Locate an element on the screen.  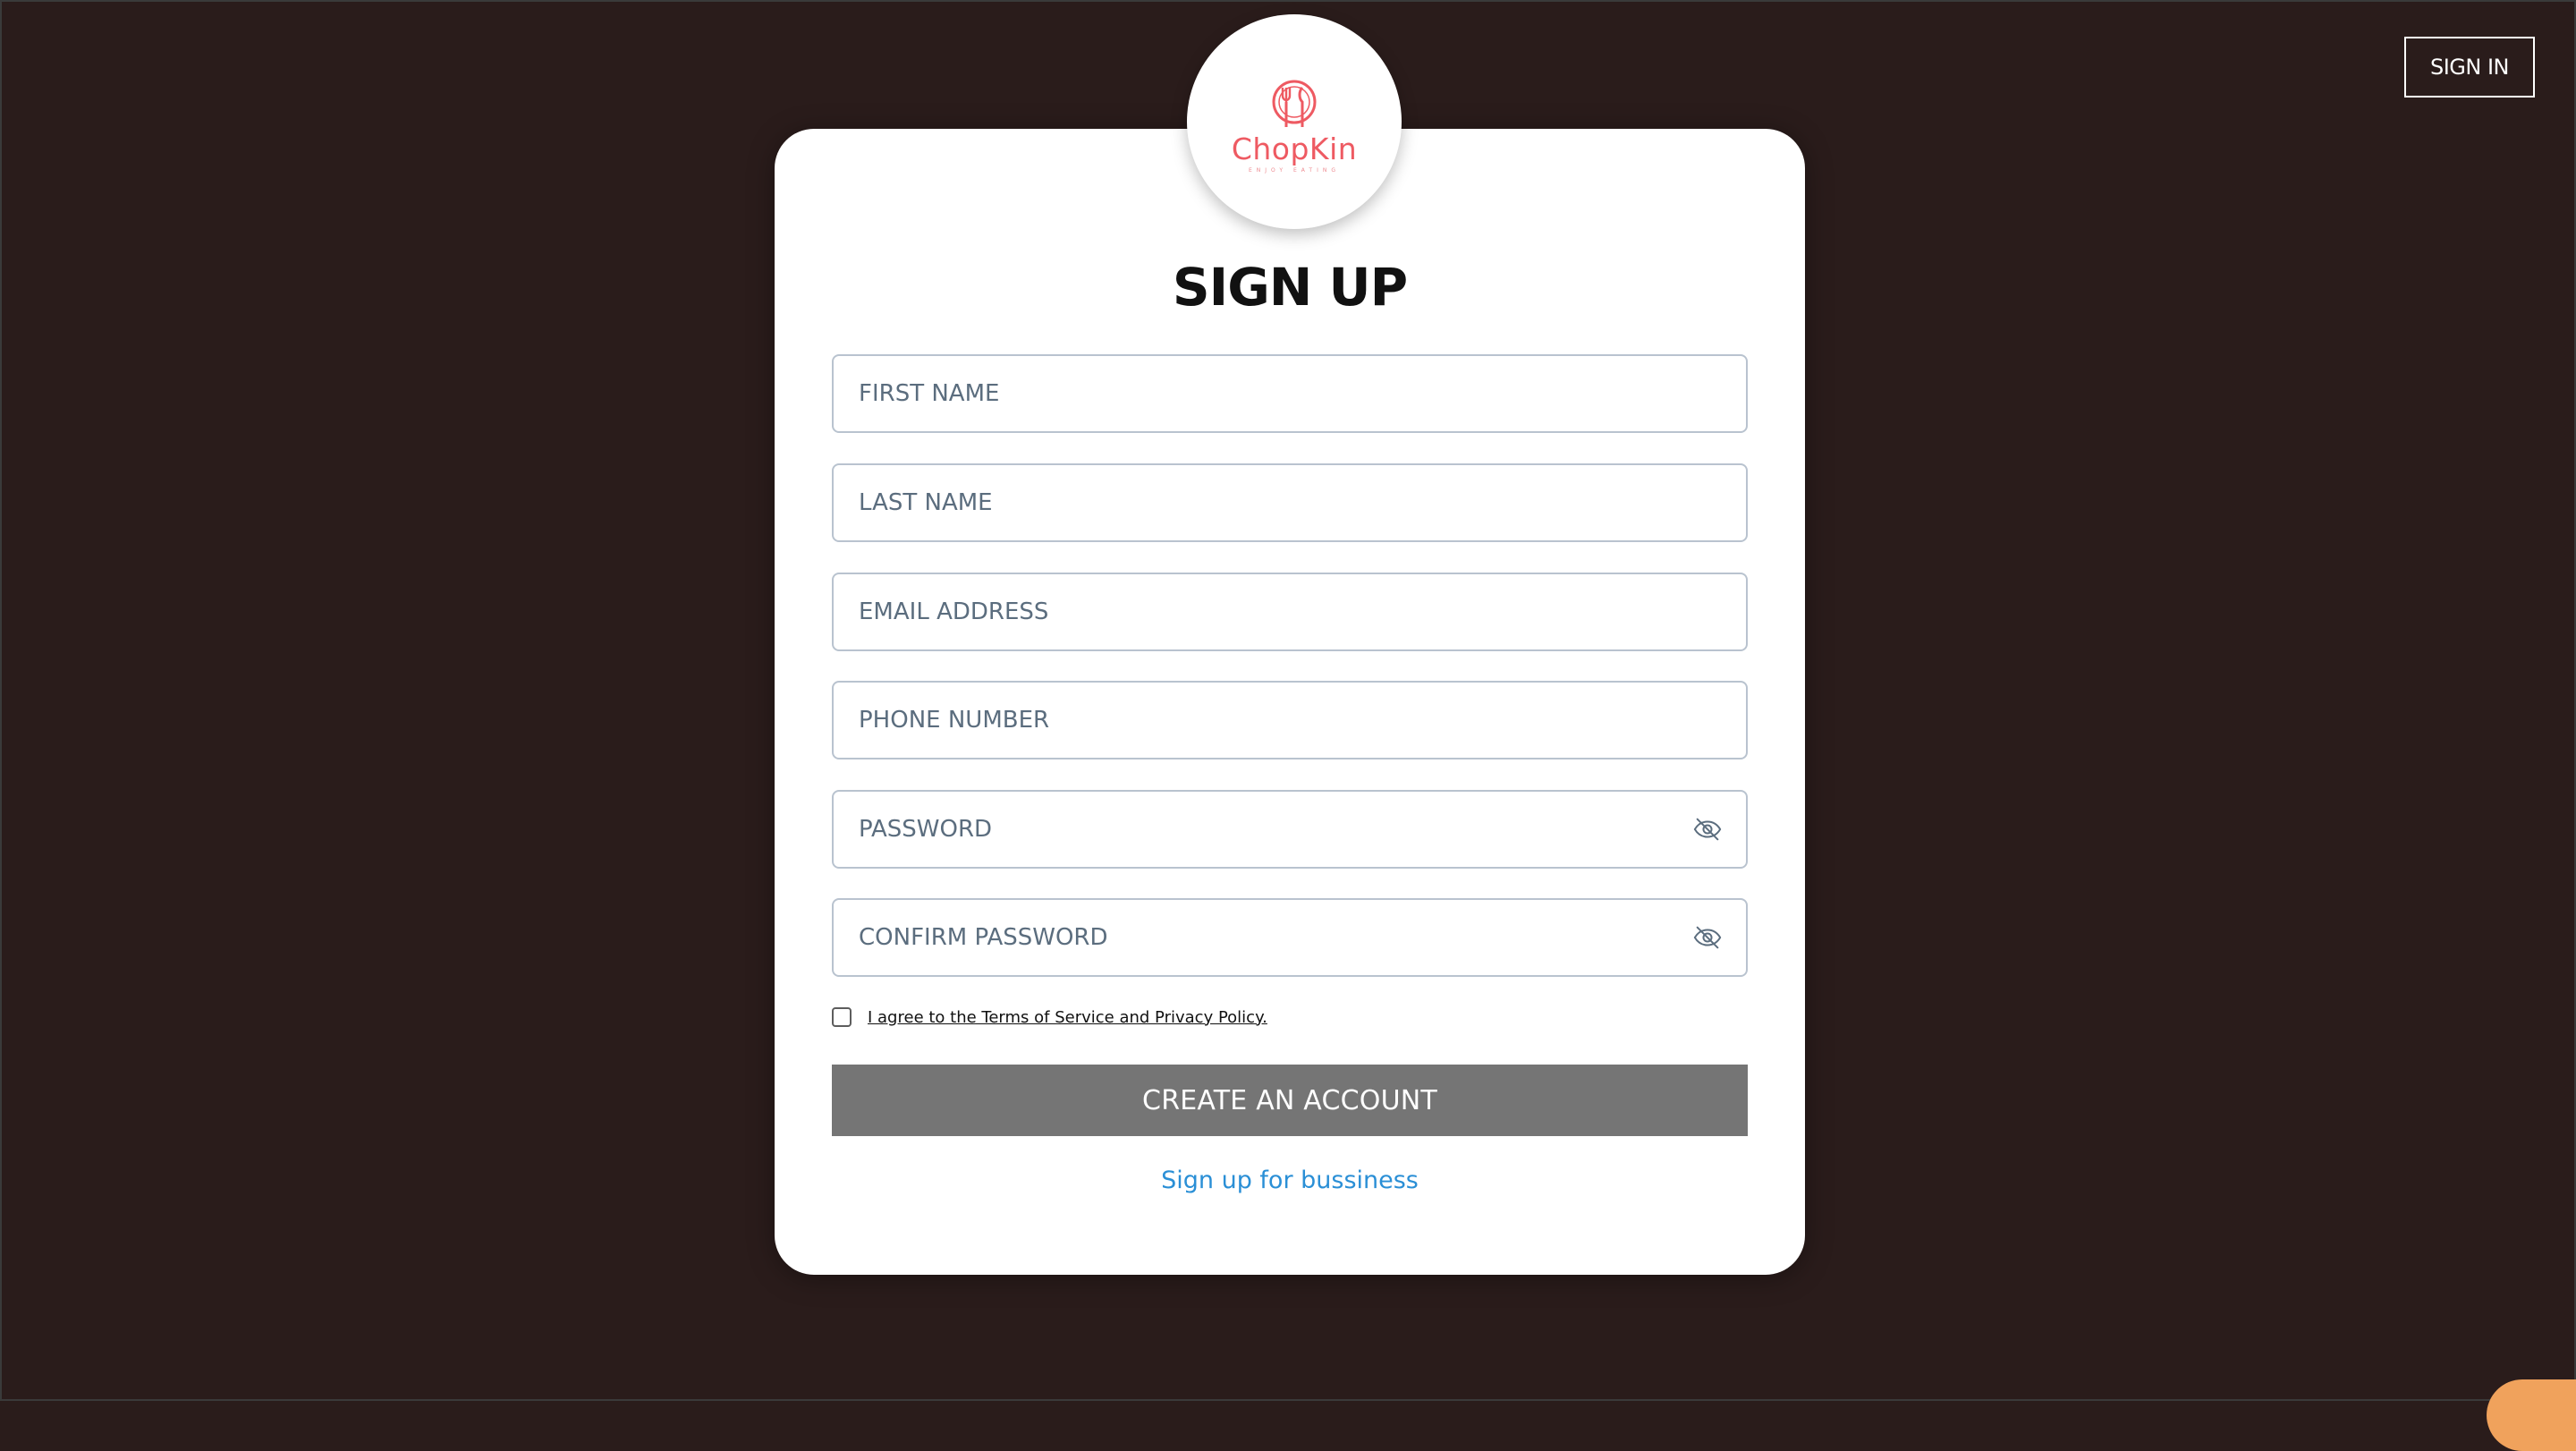
confirm-password-field is located at coordinates (1290, 937).